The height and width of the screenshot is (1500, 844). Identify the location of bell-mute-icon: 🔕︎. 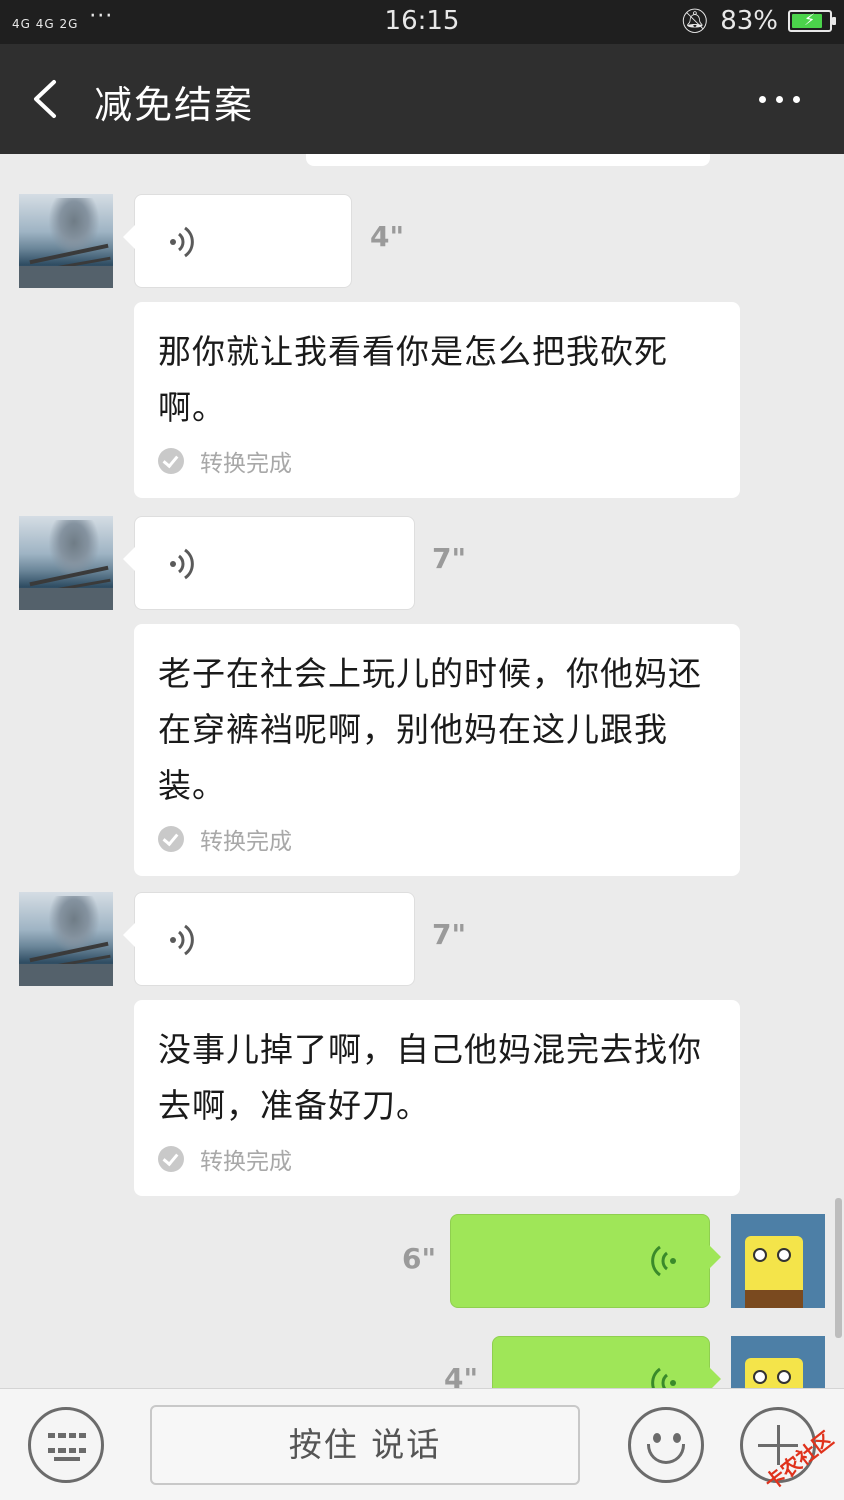
(695, 21).